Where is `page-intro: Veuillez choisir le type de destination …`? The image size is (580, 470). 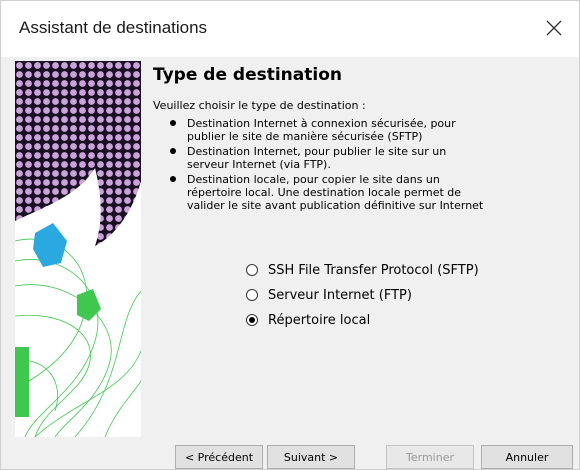 page-intro: Veuillez choisir le type de destination … is located at coordinates (259, 105).